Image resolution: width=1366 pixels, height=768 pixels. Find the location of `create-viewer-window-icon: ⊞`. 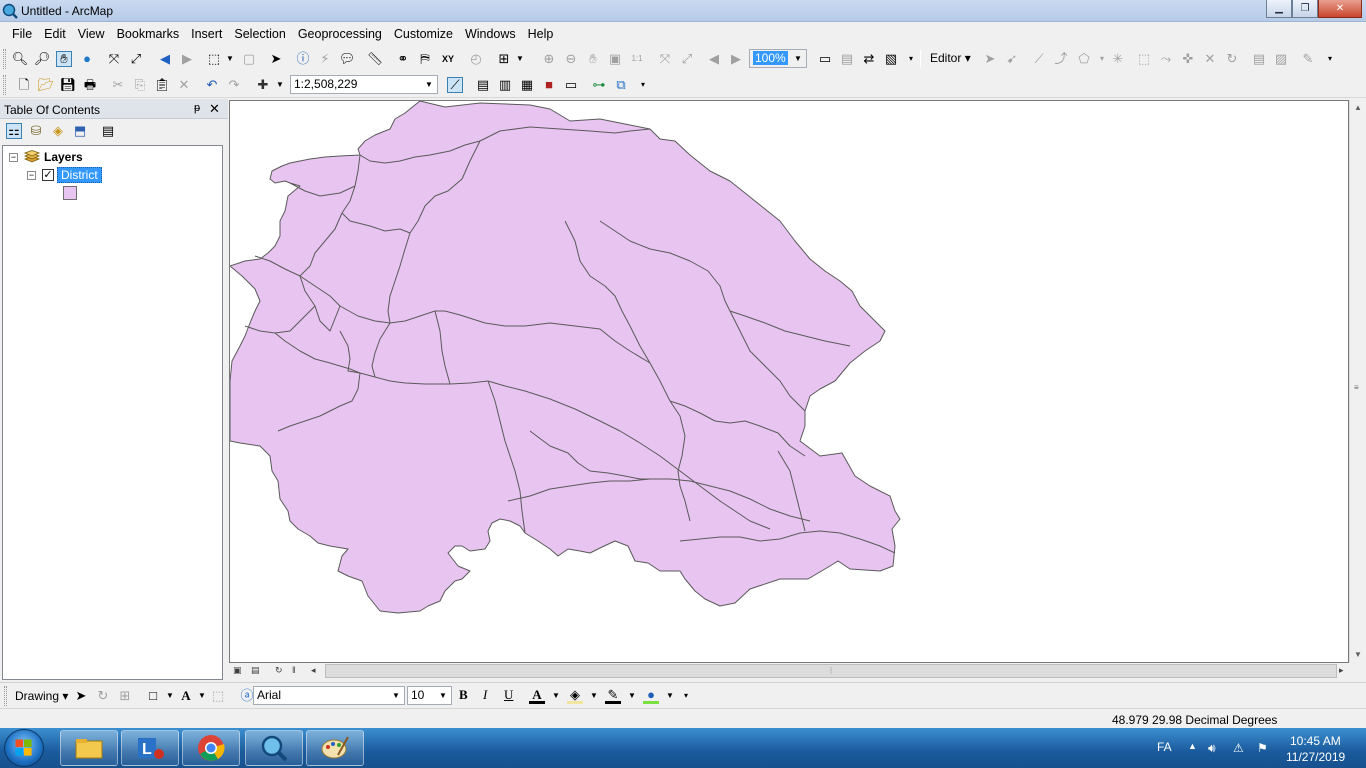

create-viewer-window-icon: ⊞ is located at coordinates (504, 59).